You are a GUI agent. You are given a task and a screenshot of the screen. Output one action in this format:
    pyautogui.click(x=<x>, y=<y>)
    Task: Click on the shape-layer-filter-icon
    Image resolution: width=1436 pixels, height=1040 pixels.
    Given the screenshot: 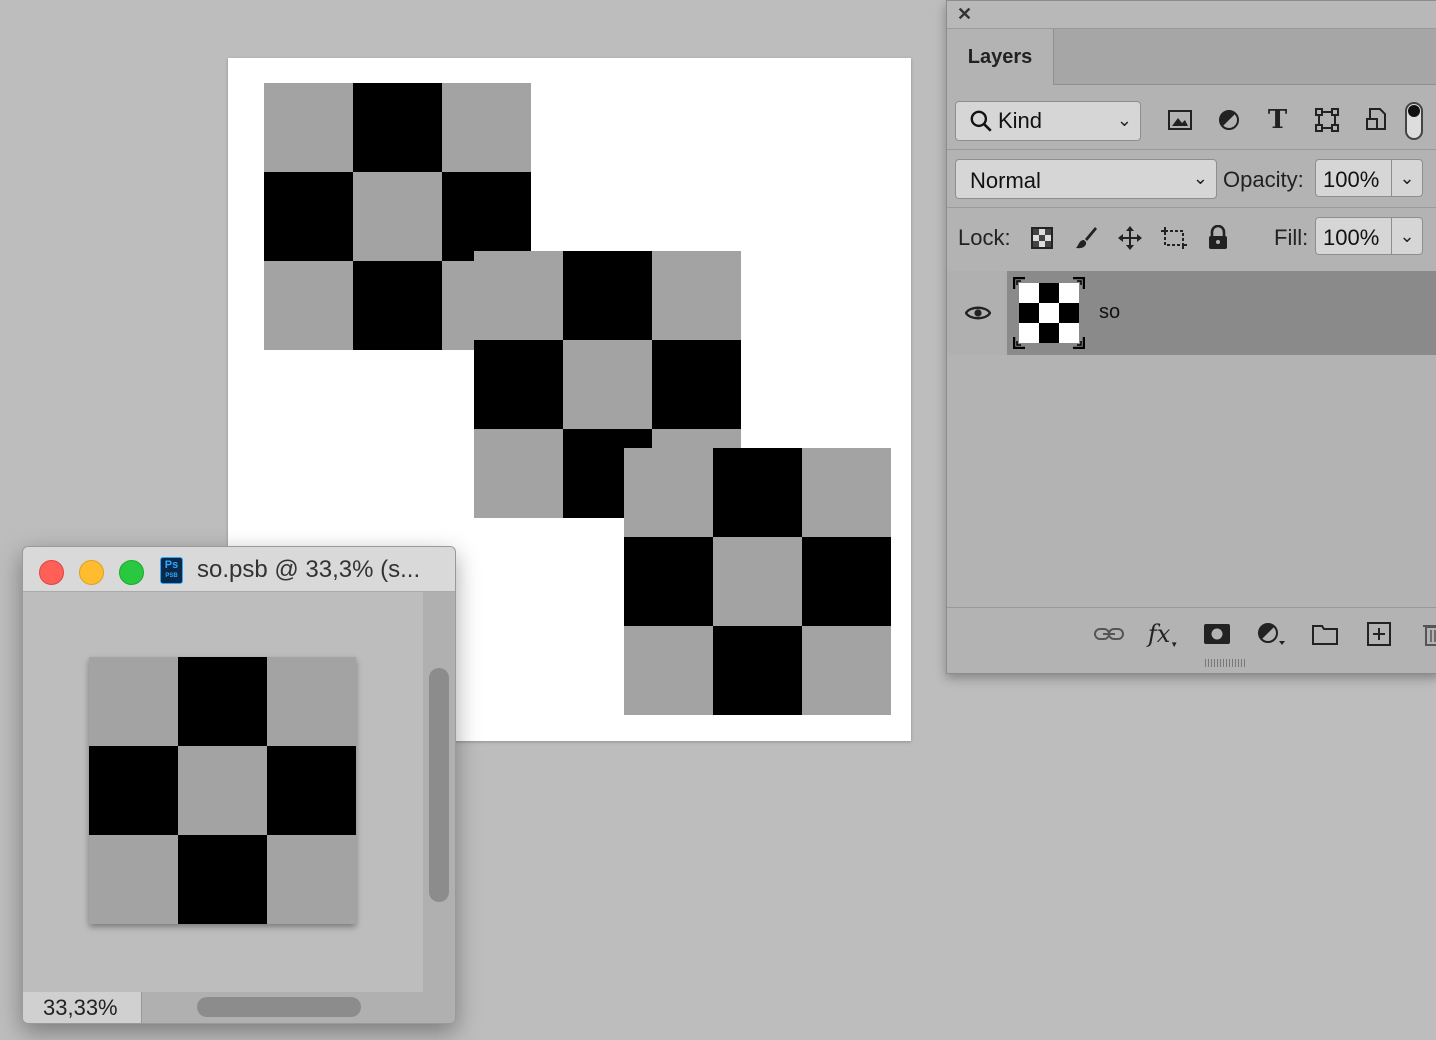 What is the action you would take?
    pyautogui.click(x=1326, y=120)
    